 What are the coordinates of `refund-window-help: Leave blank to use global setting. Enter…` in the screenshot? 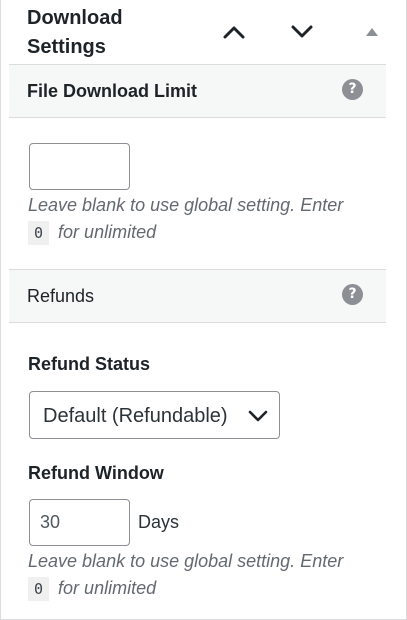 It's located at (213, 575).